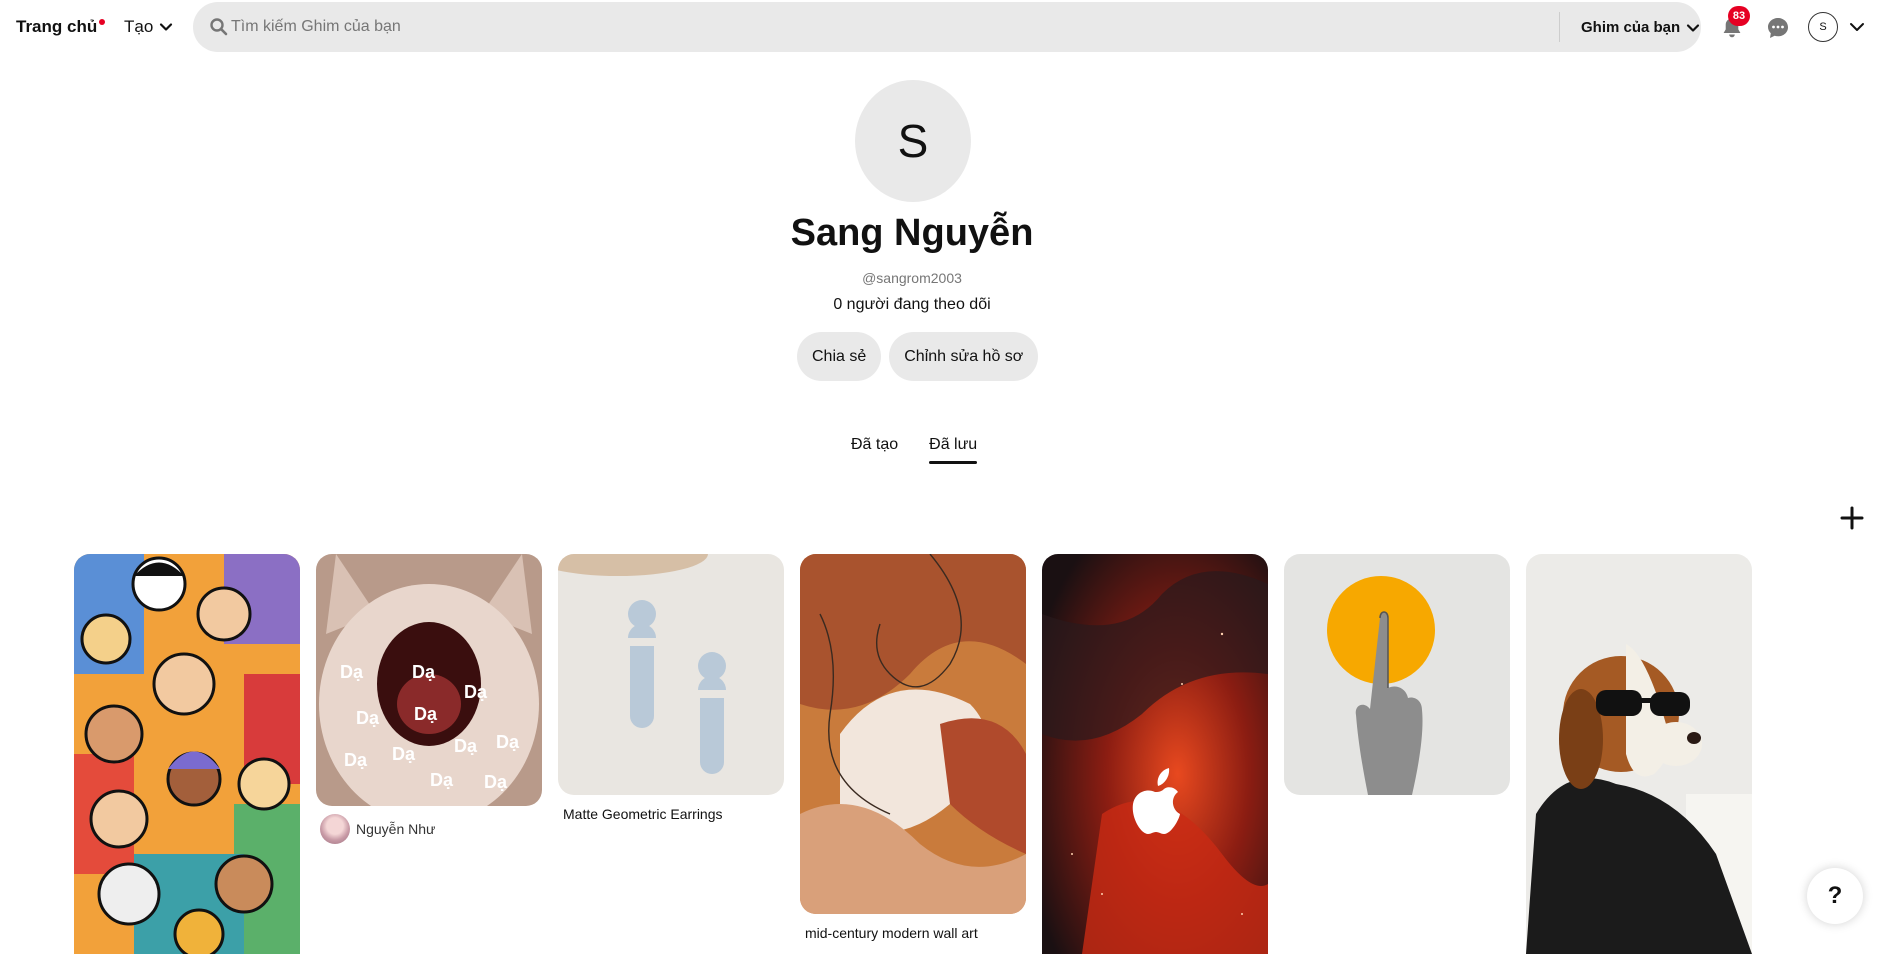 This screenshot has height=954, width=1879. I want to click on top-navigation: Trang chủ Tạo Ghim của bạn 83, so click(939, 28).